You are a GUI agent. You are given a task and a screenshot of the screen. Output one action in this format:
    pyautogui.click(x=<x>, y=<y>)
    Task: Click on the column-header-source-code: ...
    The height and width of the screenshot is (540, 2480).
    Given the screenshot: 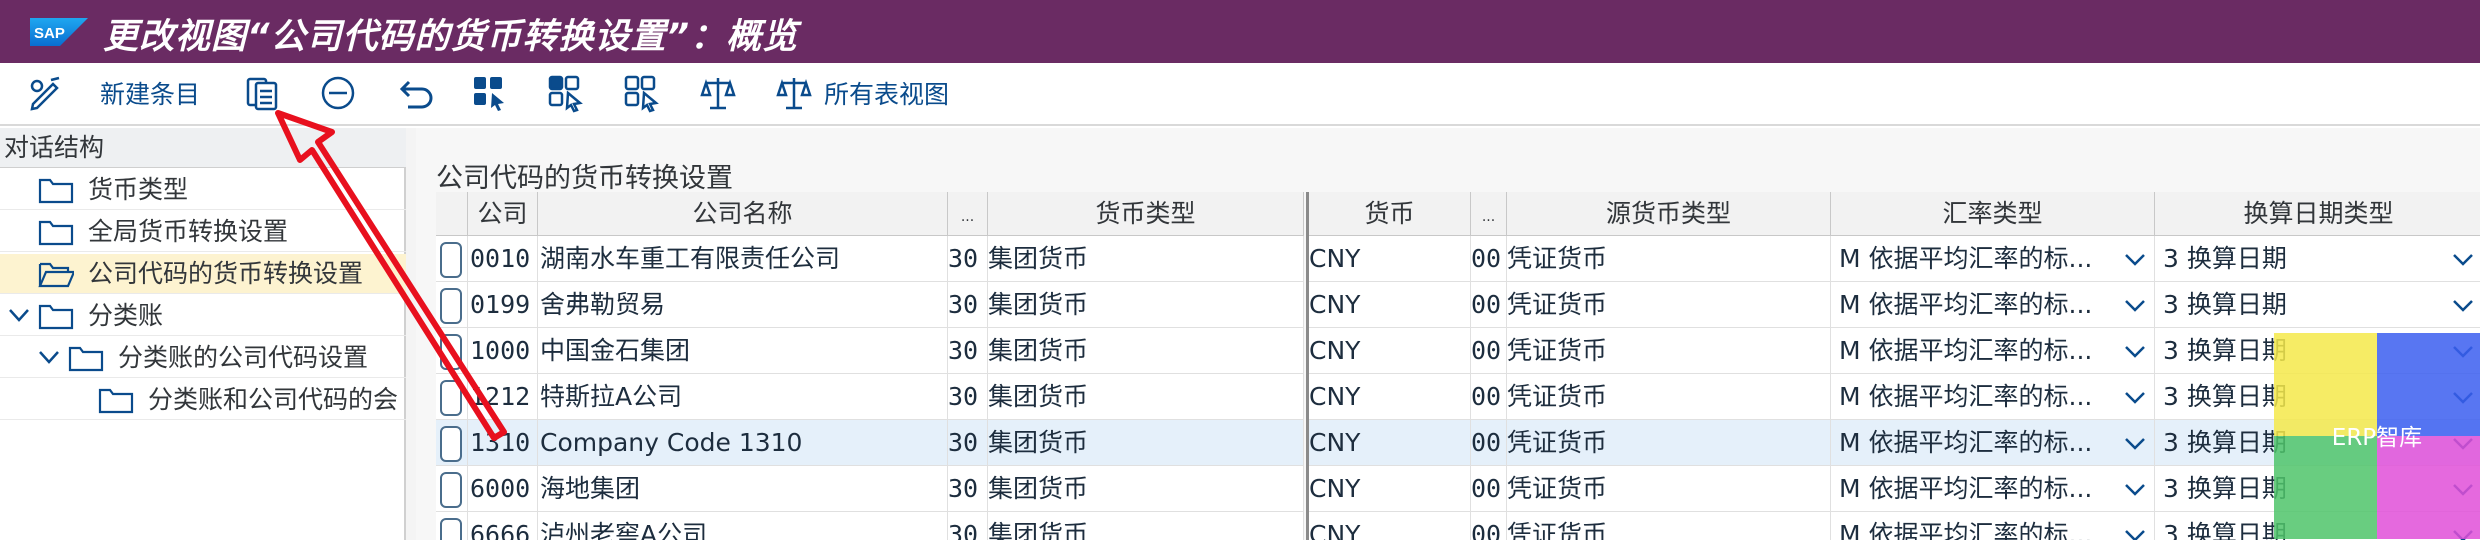 What is the action you would take?
    pyautogui.click(x=1489, y=214)
    